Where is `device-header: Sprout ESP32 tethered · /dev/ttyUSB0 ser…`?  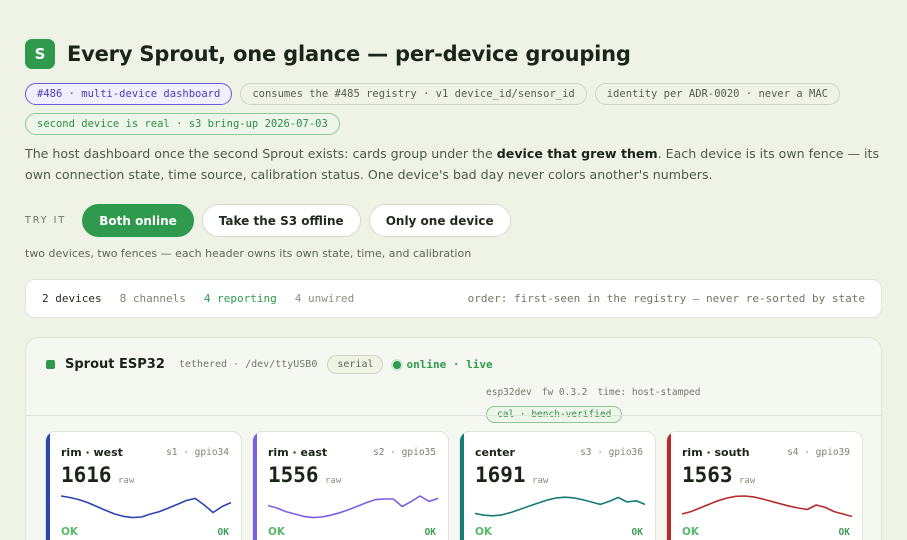 device-header: Sprout ESP32 tethered · /dev/ttyUSB0 ser… is located at coordinates (269, 364).